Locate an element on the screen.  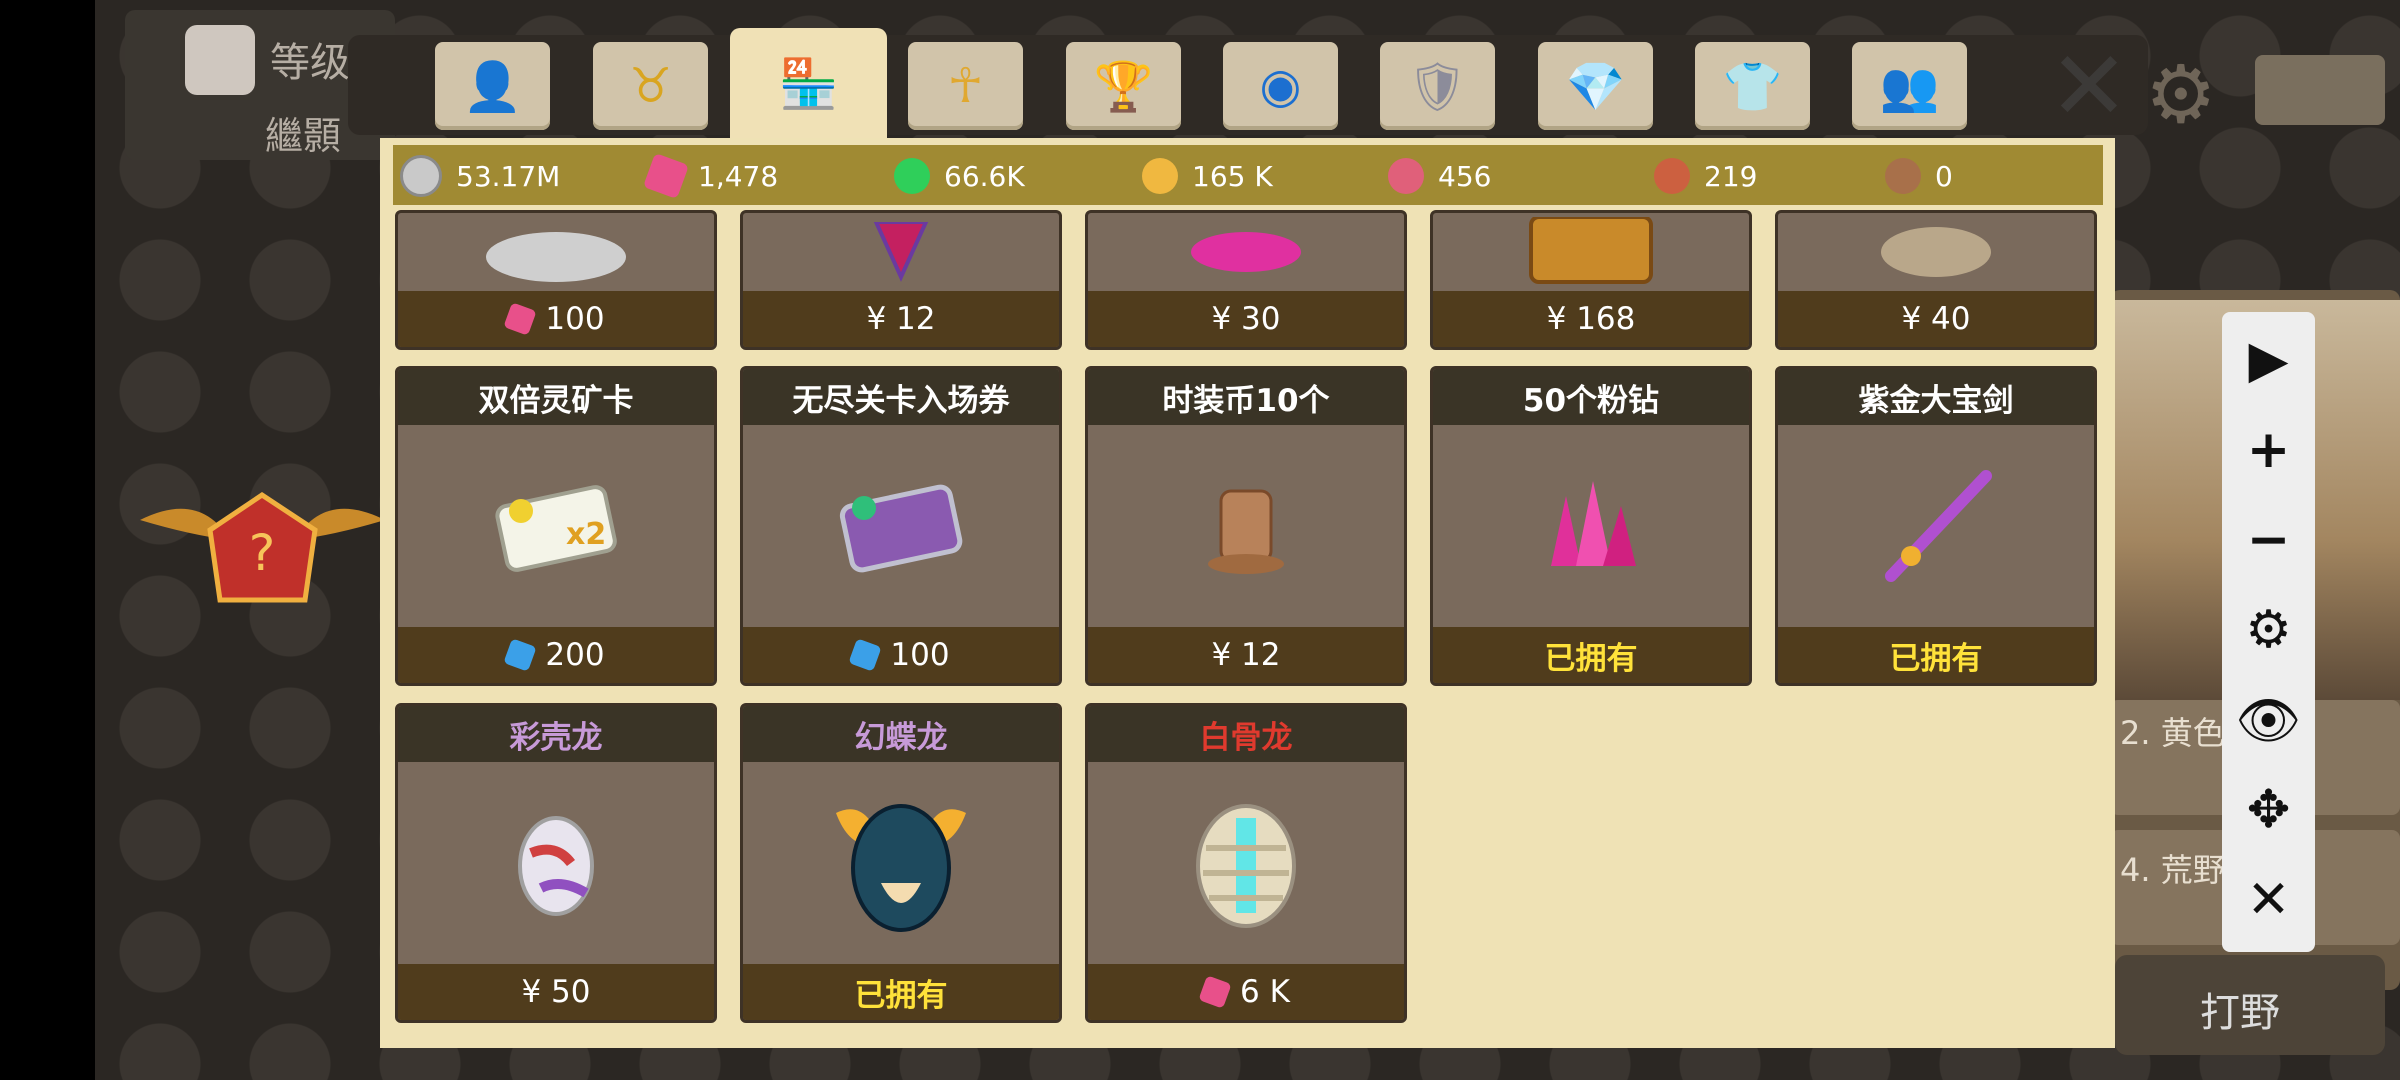
coin-stack-icon is located at coordinates (1246, 526).